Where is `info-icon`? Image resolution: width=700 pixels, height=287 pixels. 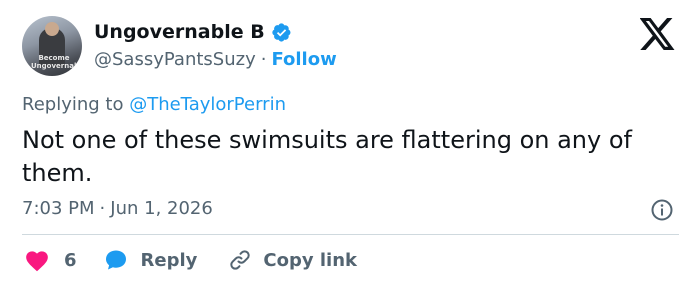
info-icon is located at coordinates (662, 210).